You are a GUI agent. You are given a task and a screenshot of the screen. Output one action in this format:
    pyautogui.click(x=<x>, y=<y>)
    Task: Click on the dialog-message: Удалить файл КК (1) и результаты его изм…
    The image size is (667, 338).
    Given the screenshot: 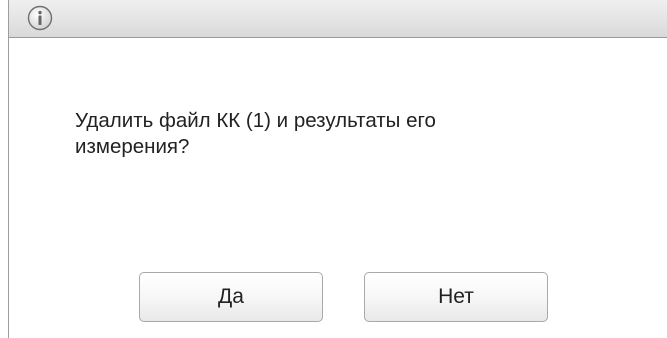 What is the action you would take?
    pyautogui.click(x=335, y=134)
    